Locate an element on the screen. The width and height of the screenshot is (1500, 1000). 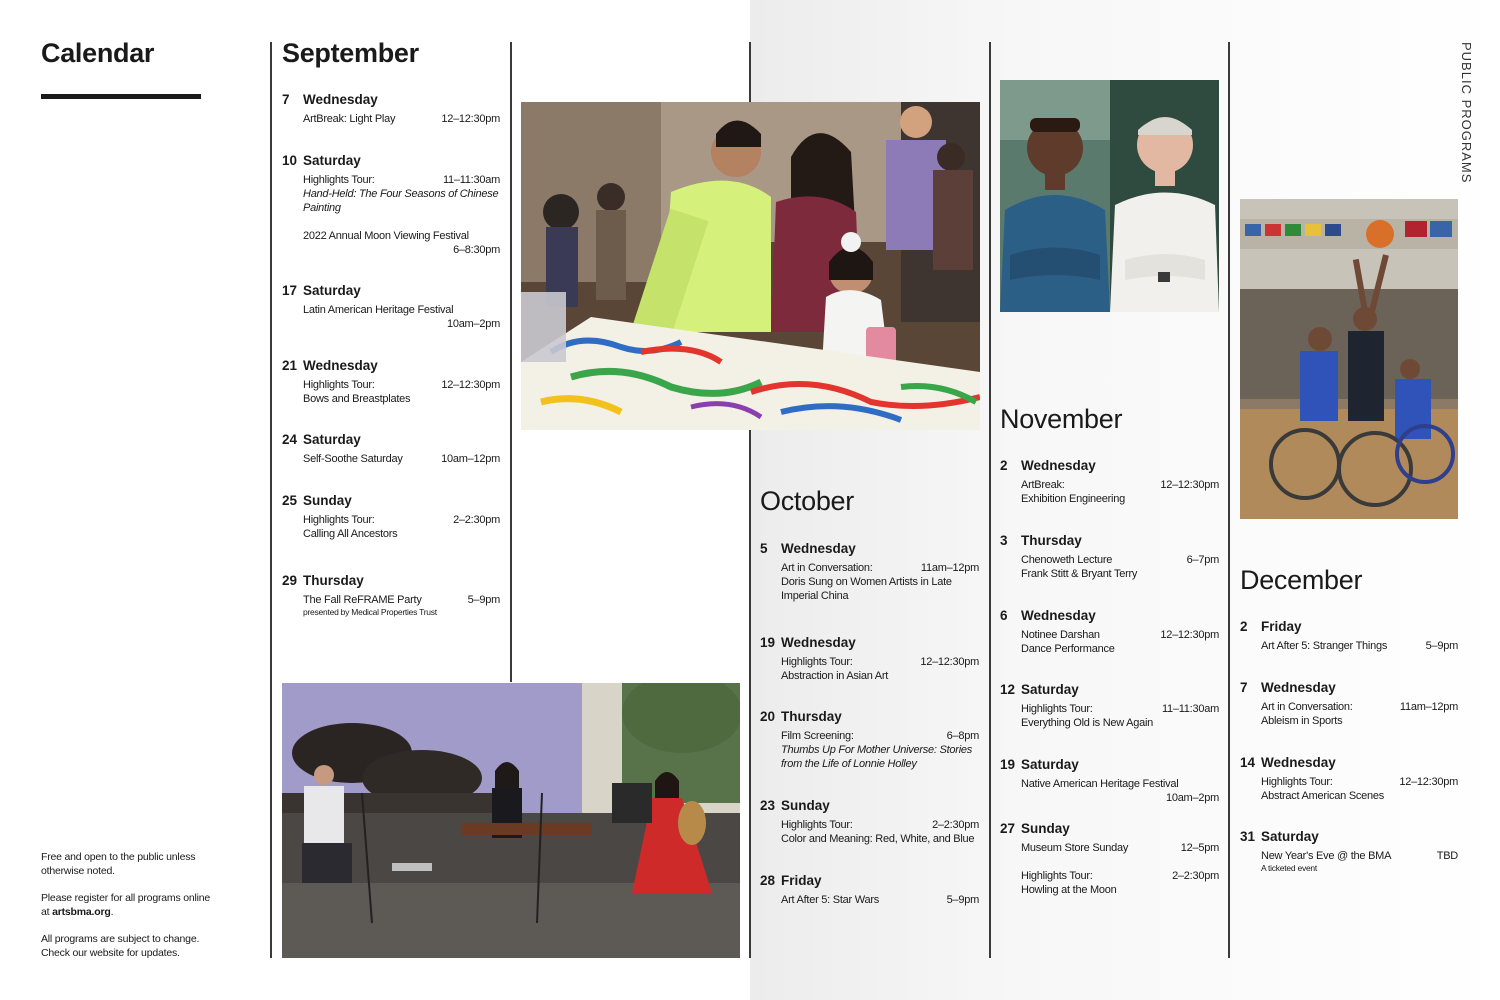
event-title: Chenoweth Lecture is located at coordinates (1067, 560).